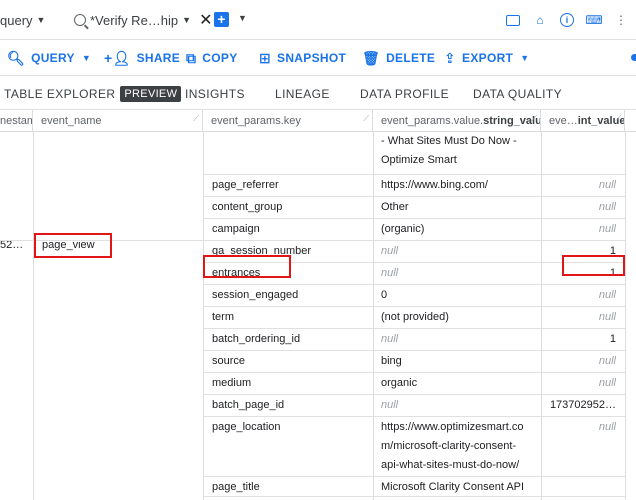  Describe the element at coordinates (220, 58) in the screenshot. I see `copy-label: COPY` at that location.